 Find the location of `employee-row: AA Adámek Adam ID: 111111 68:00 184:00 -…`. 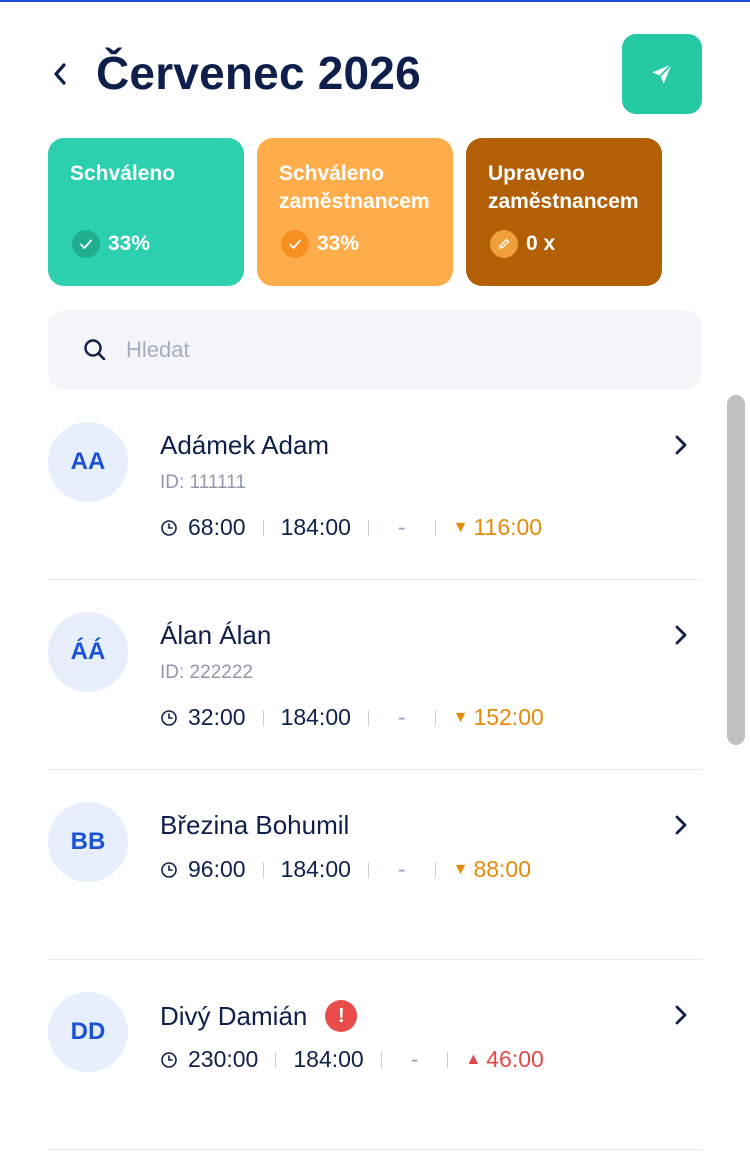

employee-row: AA Adámek Adam ID: 111111 68:00 184:00 -… is located at coordinates (375, 485).